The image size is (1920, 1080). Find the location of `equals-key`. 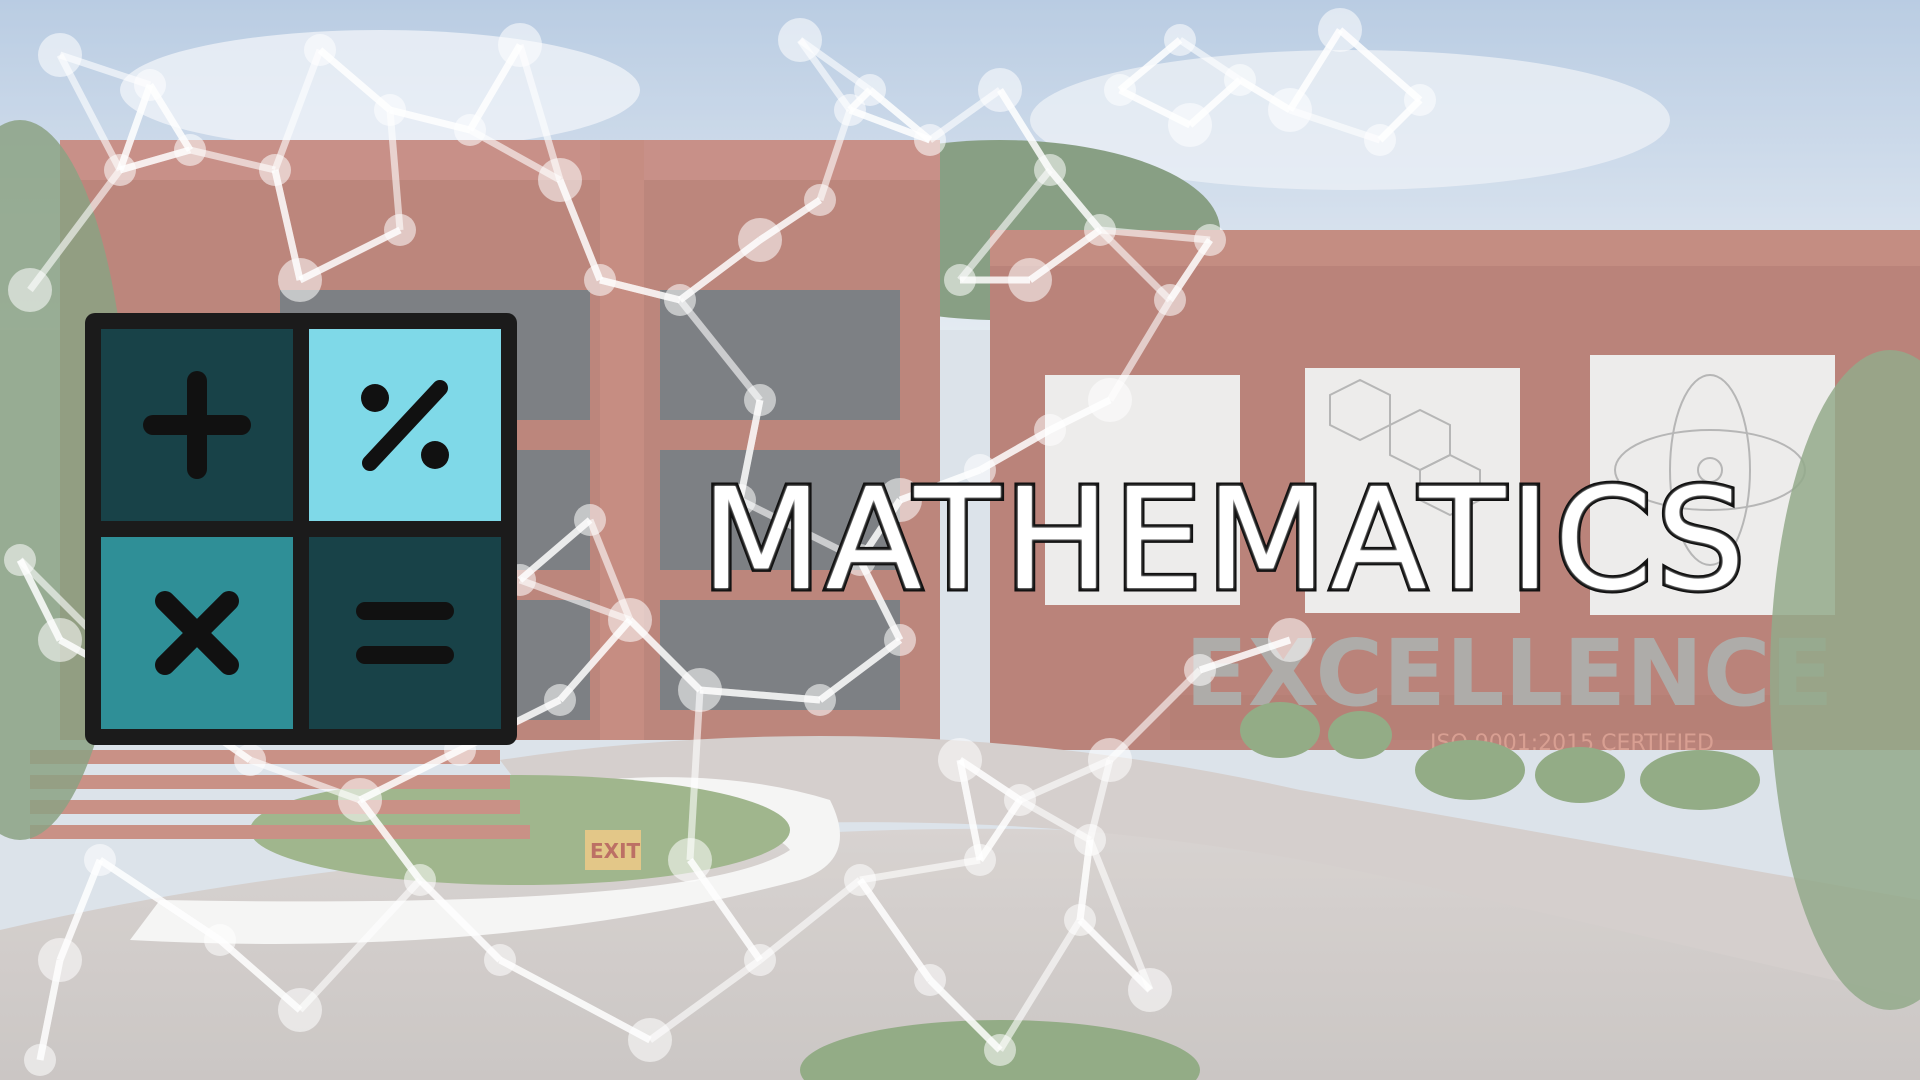

equals-key is located at coordinates (405, 633).